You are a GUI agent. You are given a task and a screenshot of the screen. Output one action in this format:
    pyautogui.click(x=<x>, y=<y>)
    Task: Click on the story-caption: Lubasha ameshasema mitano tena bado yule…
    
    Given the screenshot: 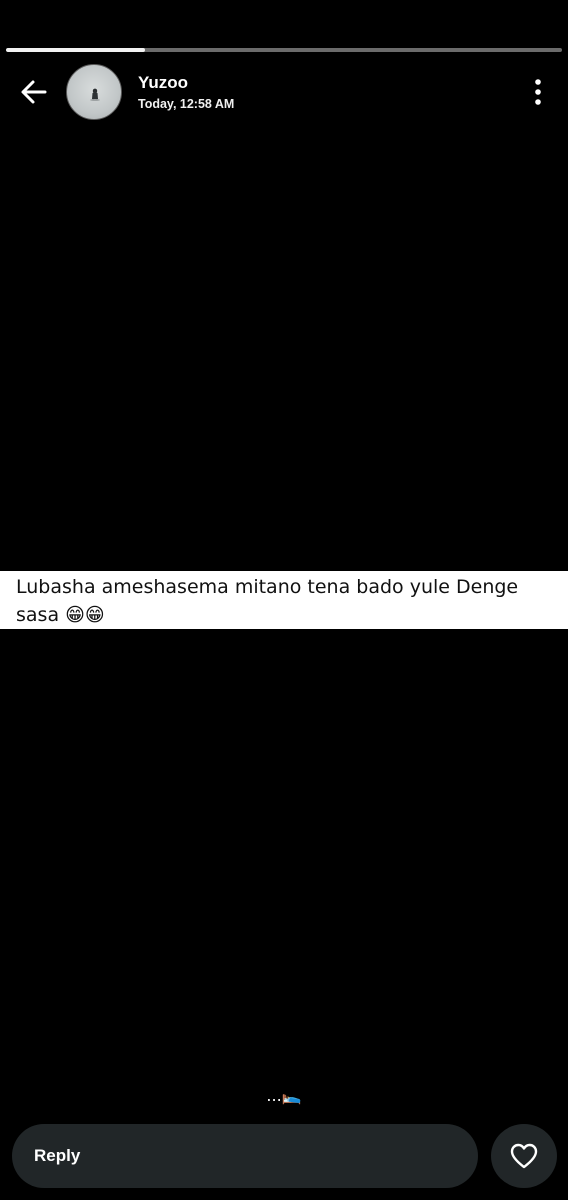 What is the action you would take?
    pyautogui.click(x=284, y=600)
    